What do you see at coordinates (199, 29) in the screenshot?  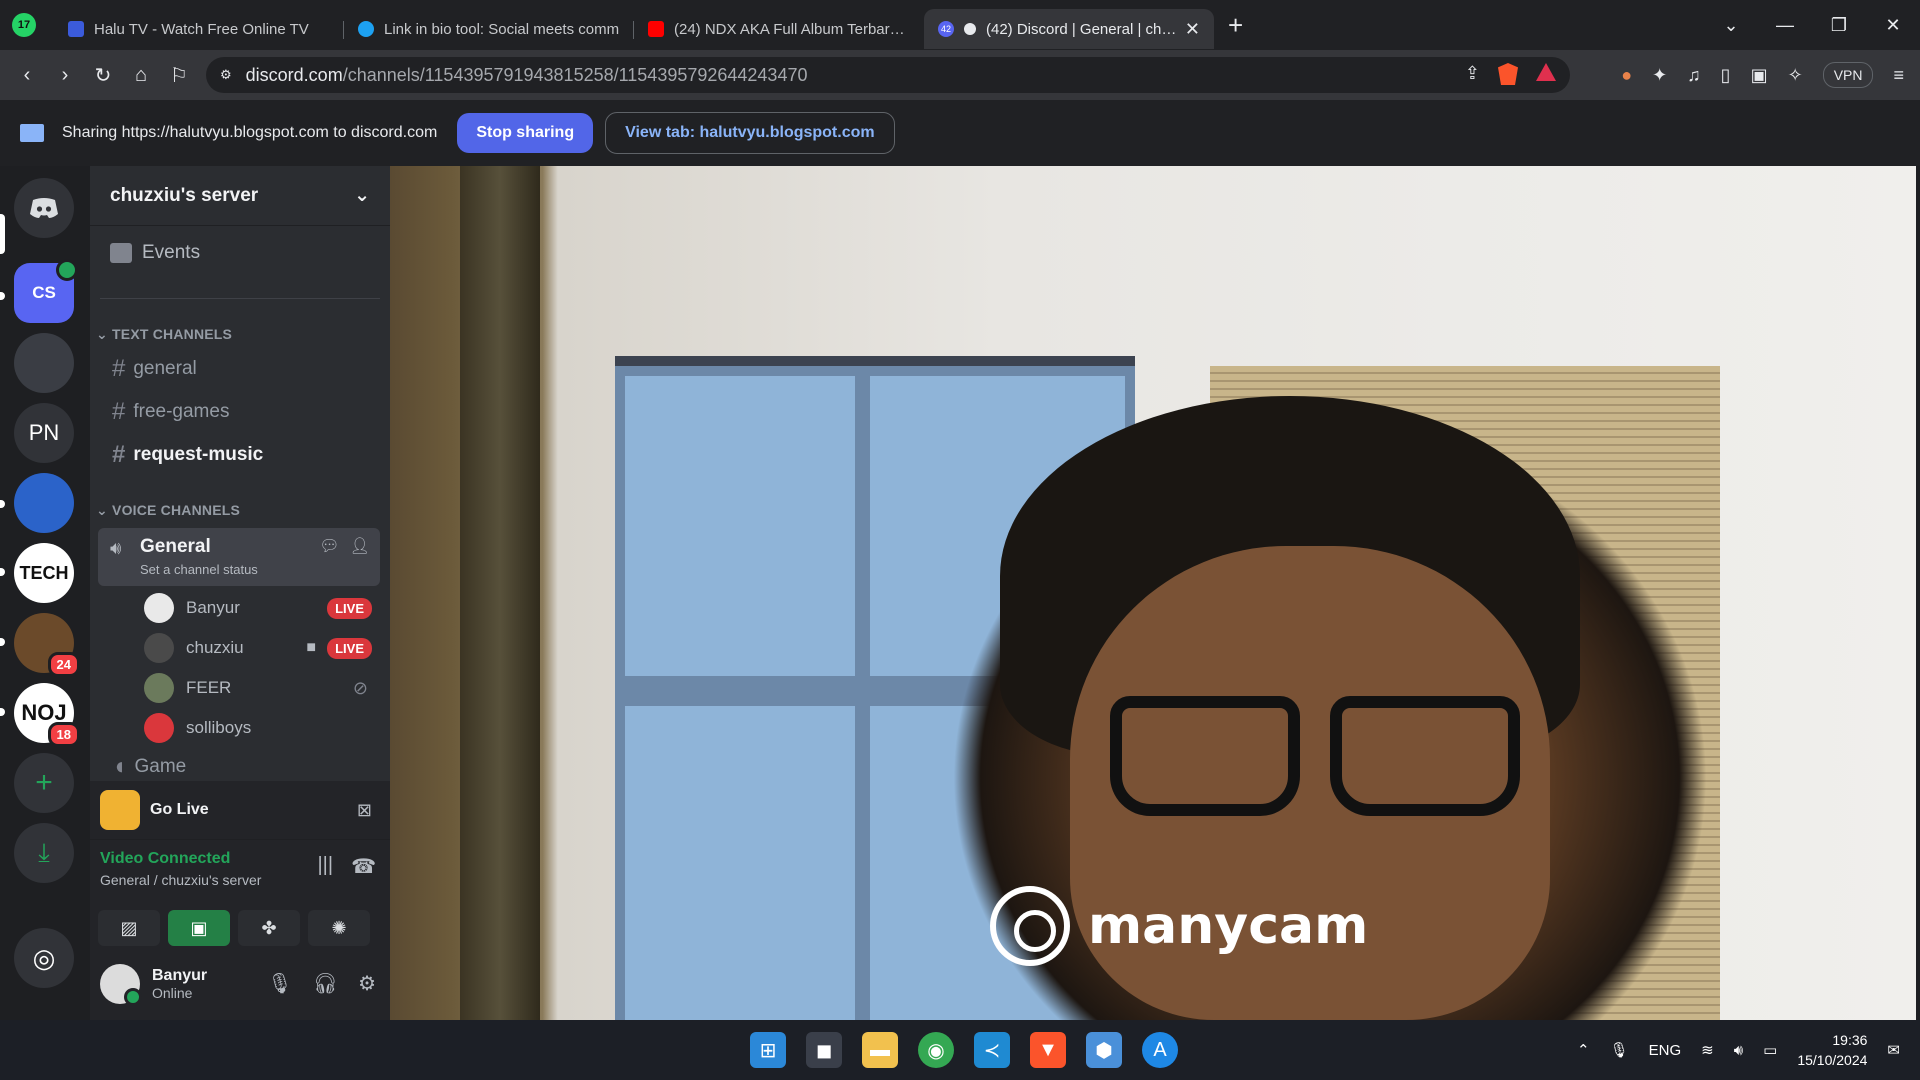 I see `browser-tab: Halu TV - Watch Free Online TV` at bounding box center [199, 29].